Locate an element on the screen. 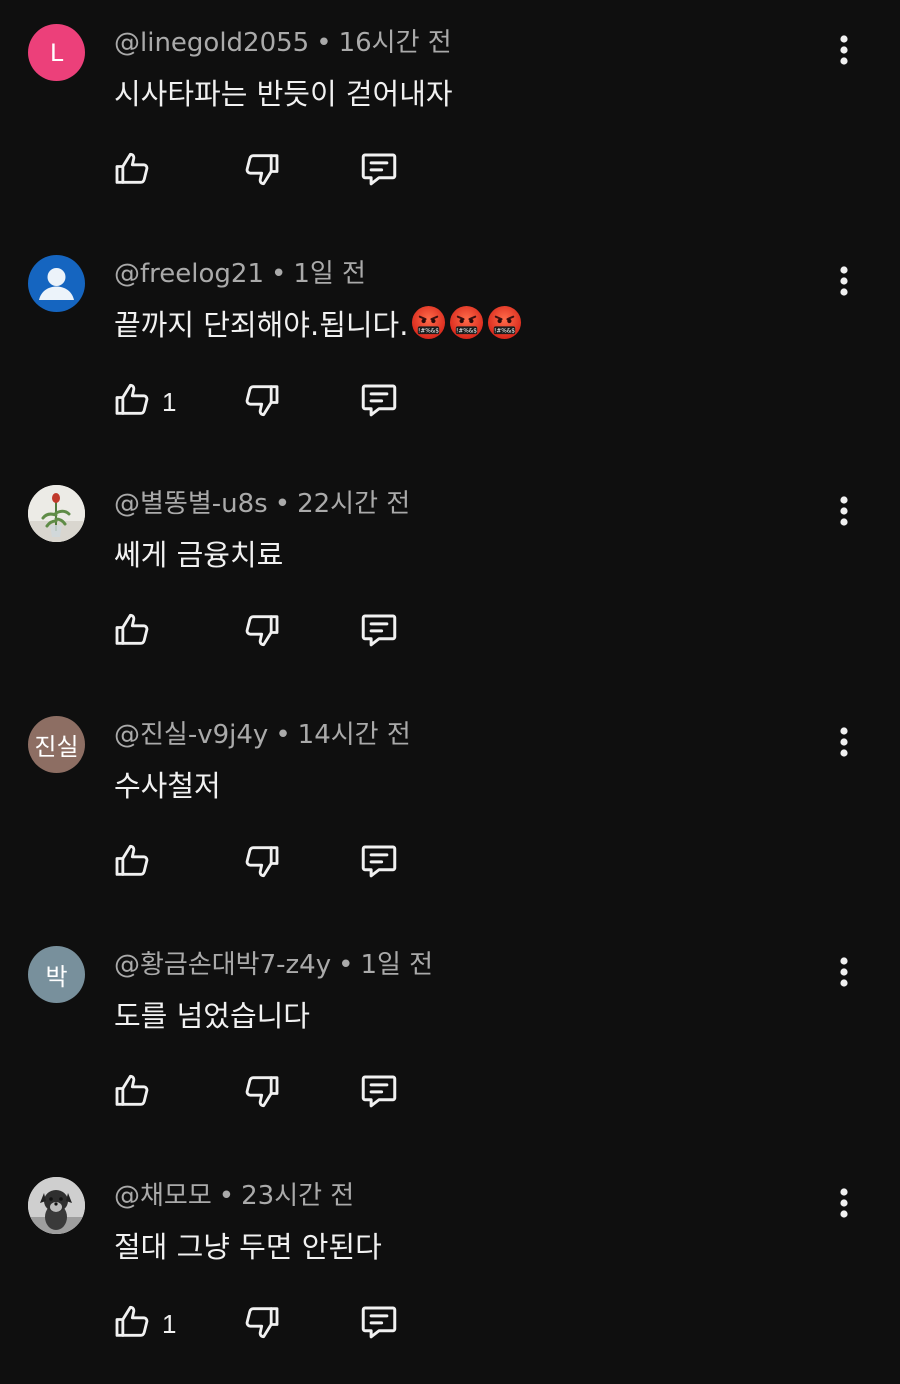 Image resolution: width=900 pixels, height=1384 pixels. comment-body: 도를 넘었습니다 is located at coordinates (212, 1016).